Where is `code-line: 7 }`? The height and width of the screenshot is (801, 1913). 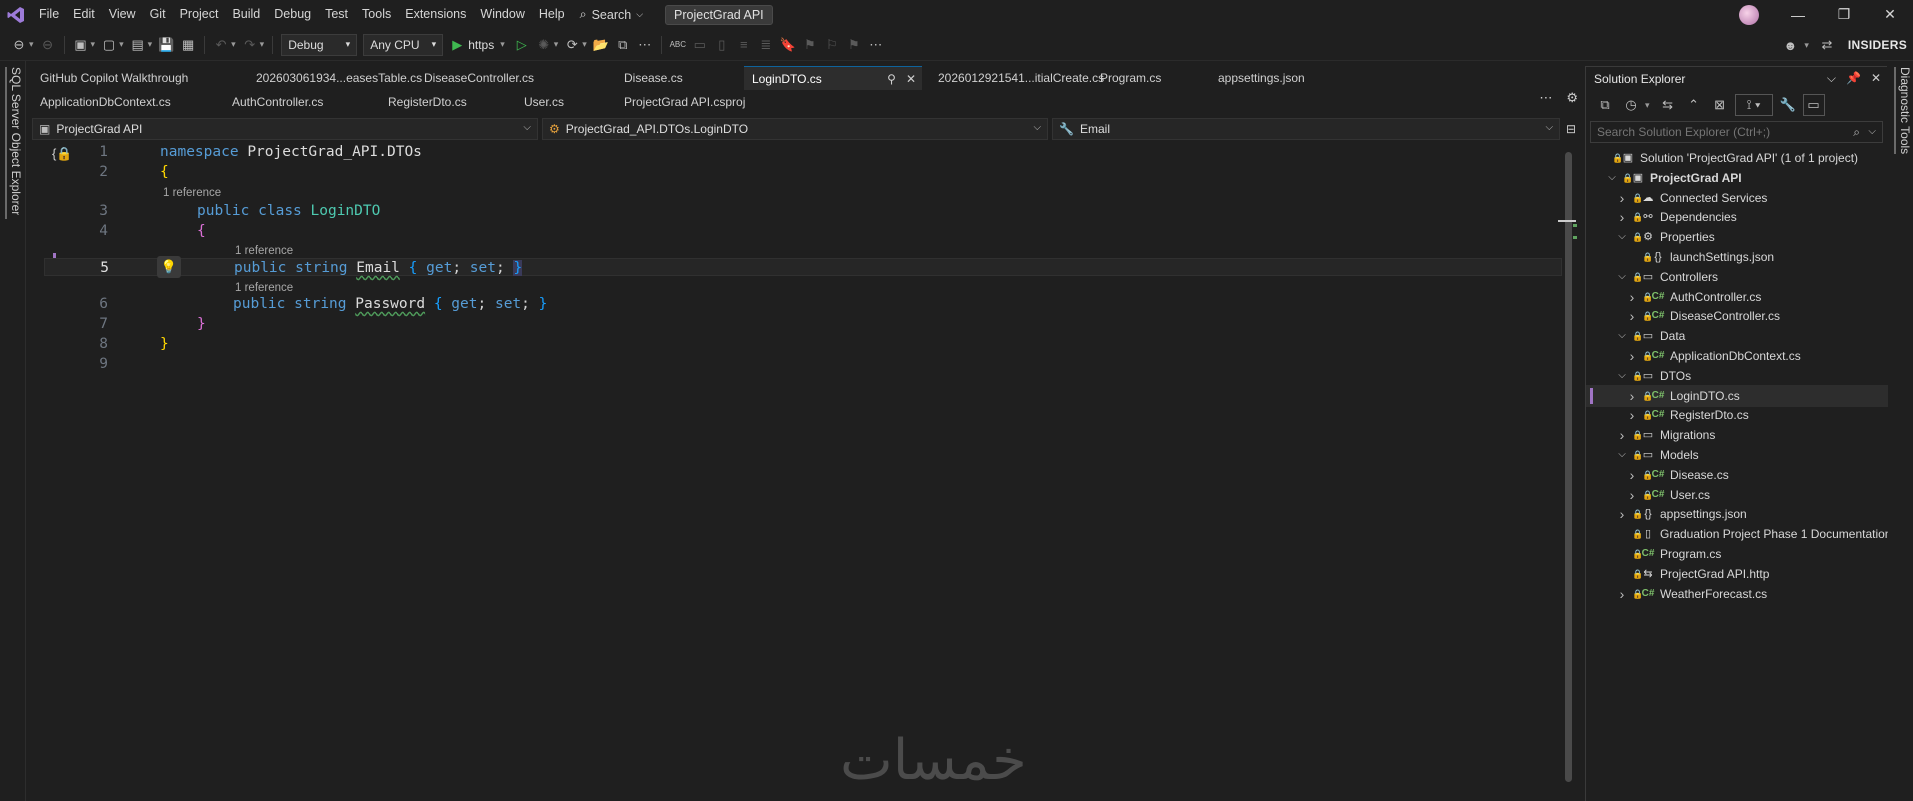
code-line: 7 } is located at coordinates (803, 324).